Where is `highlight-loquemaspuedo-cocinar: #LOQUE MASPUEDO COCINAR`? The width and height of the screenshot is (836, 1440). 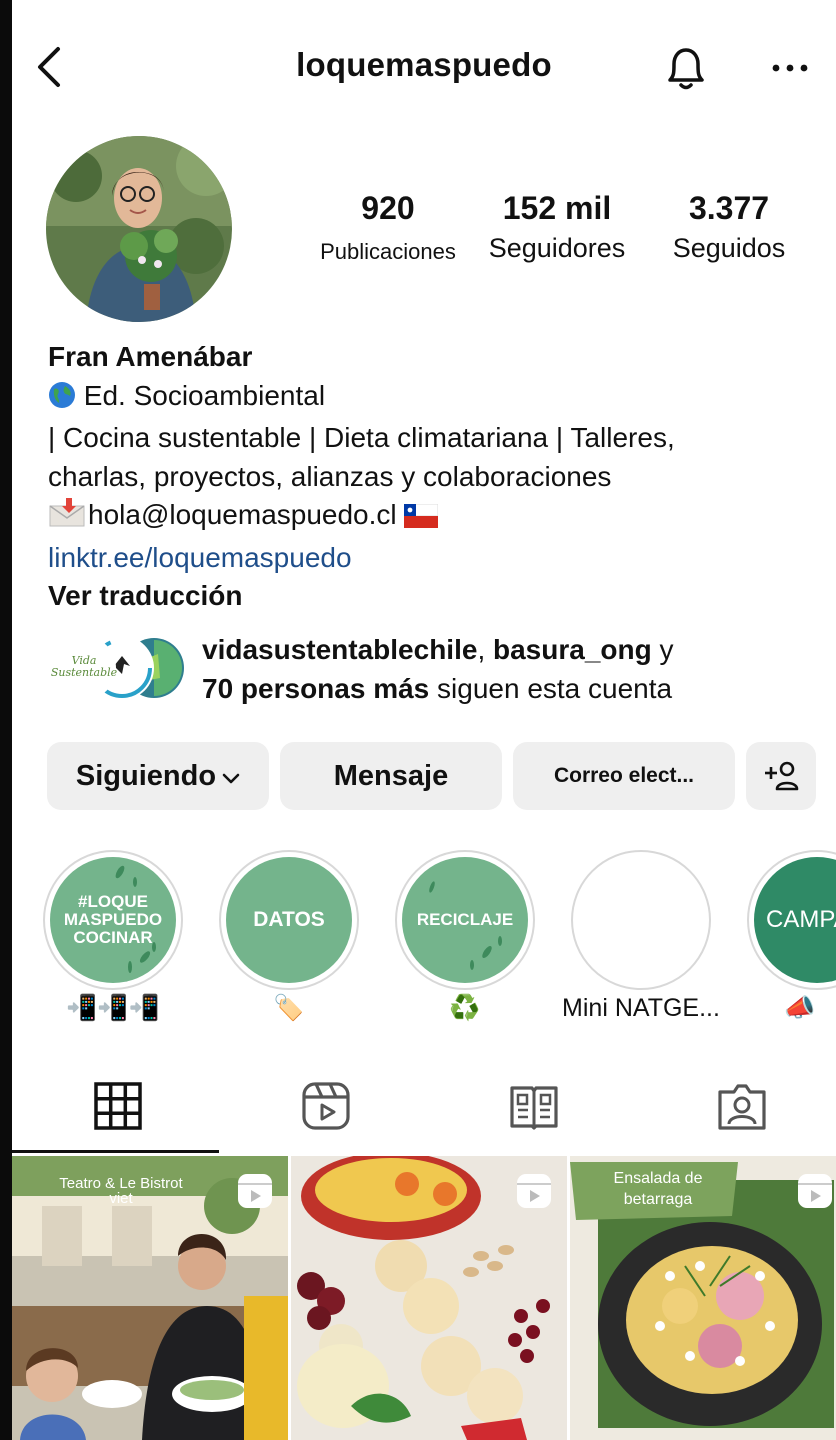 highlight-loquemaspuedo-cocinar: #LOQUE MASPUEDO COCINAR is located at coordinates (113, 920).